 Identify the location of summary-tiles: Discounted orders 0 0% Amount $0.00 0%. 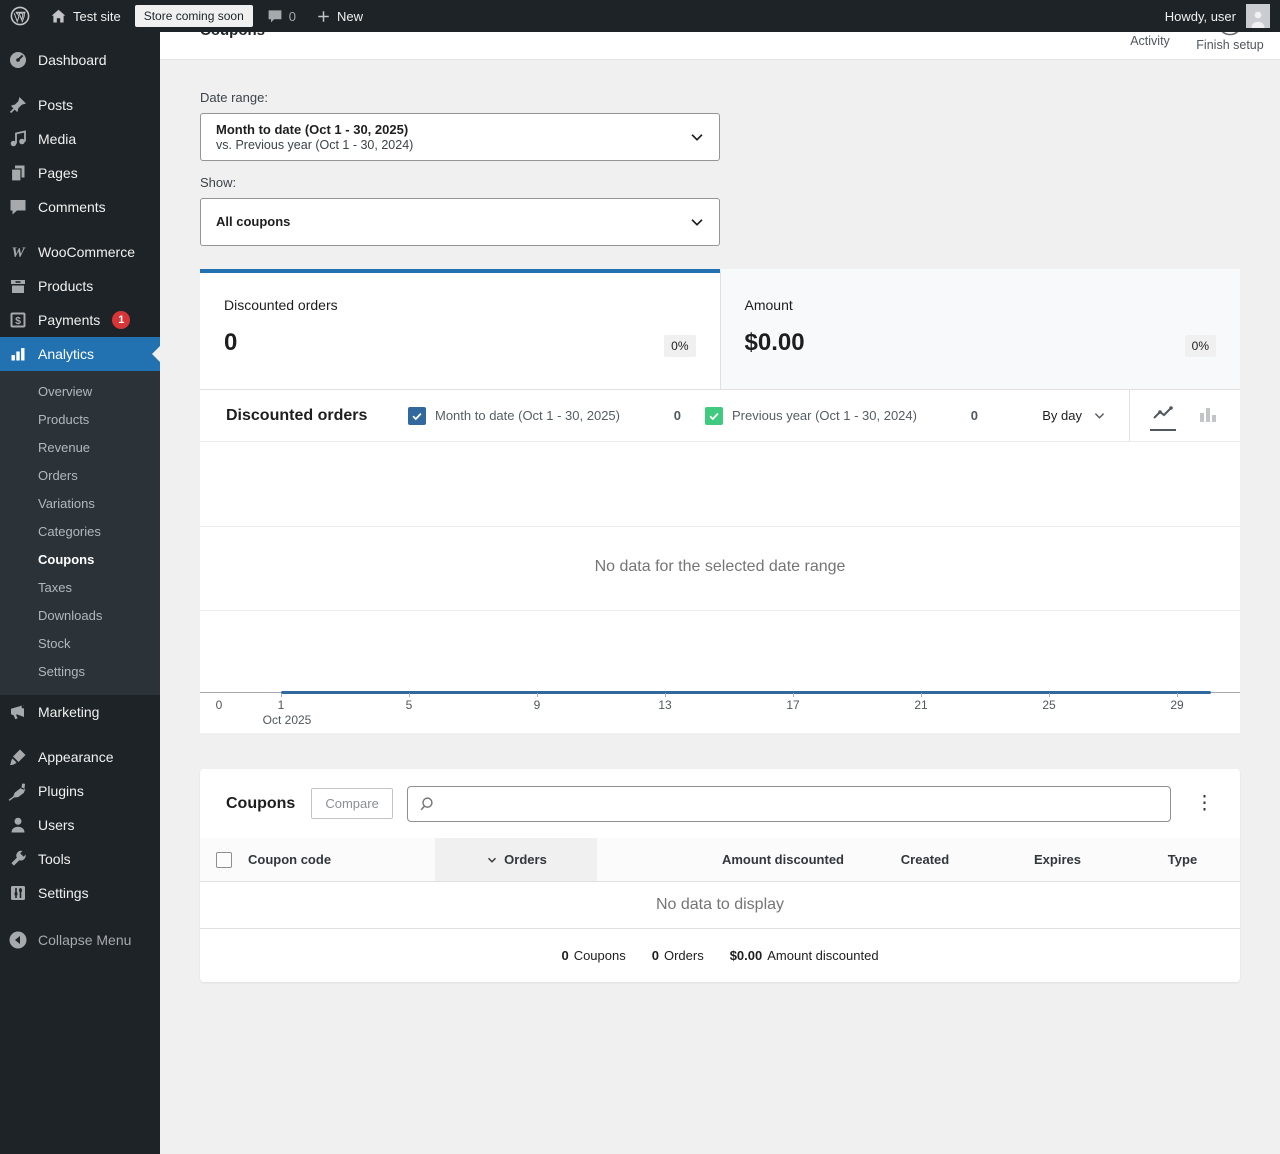
(720, 329).